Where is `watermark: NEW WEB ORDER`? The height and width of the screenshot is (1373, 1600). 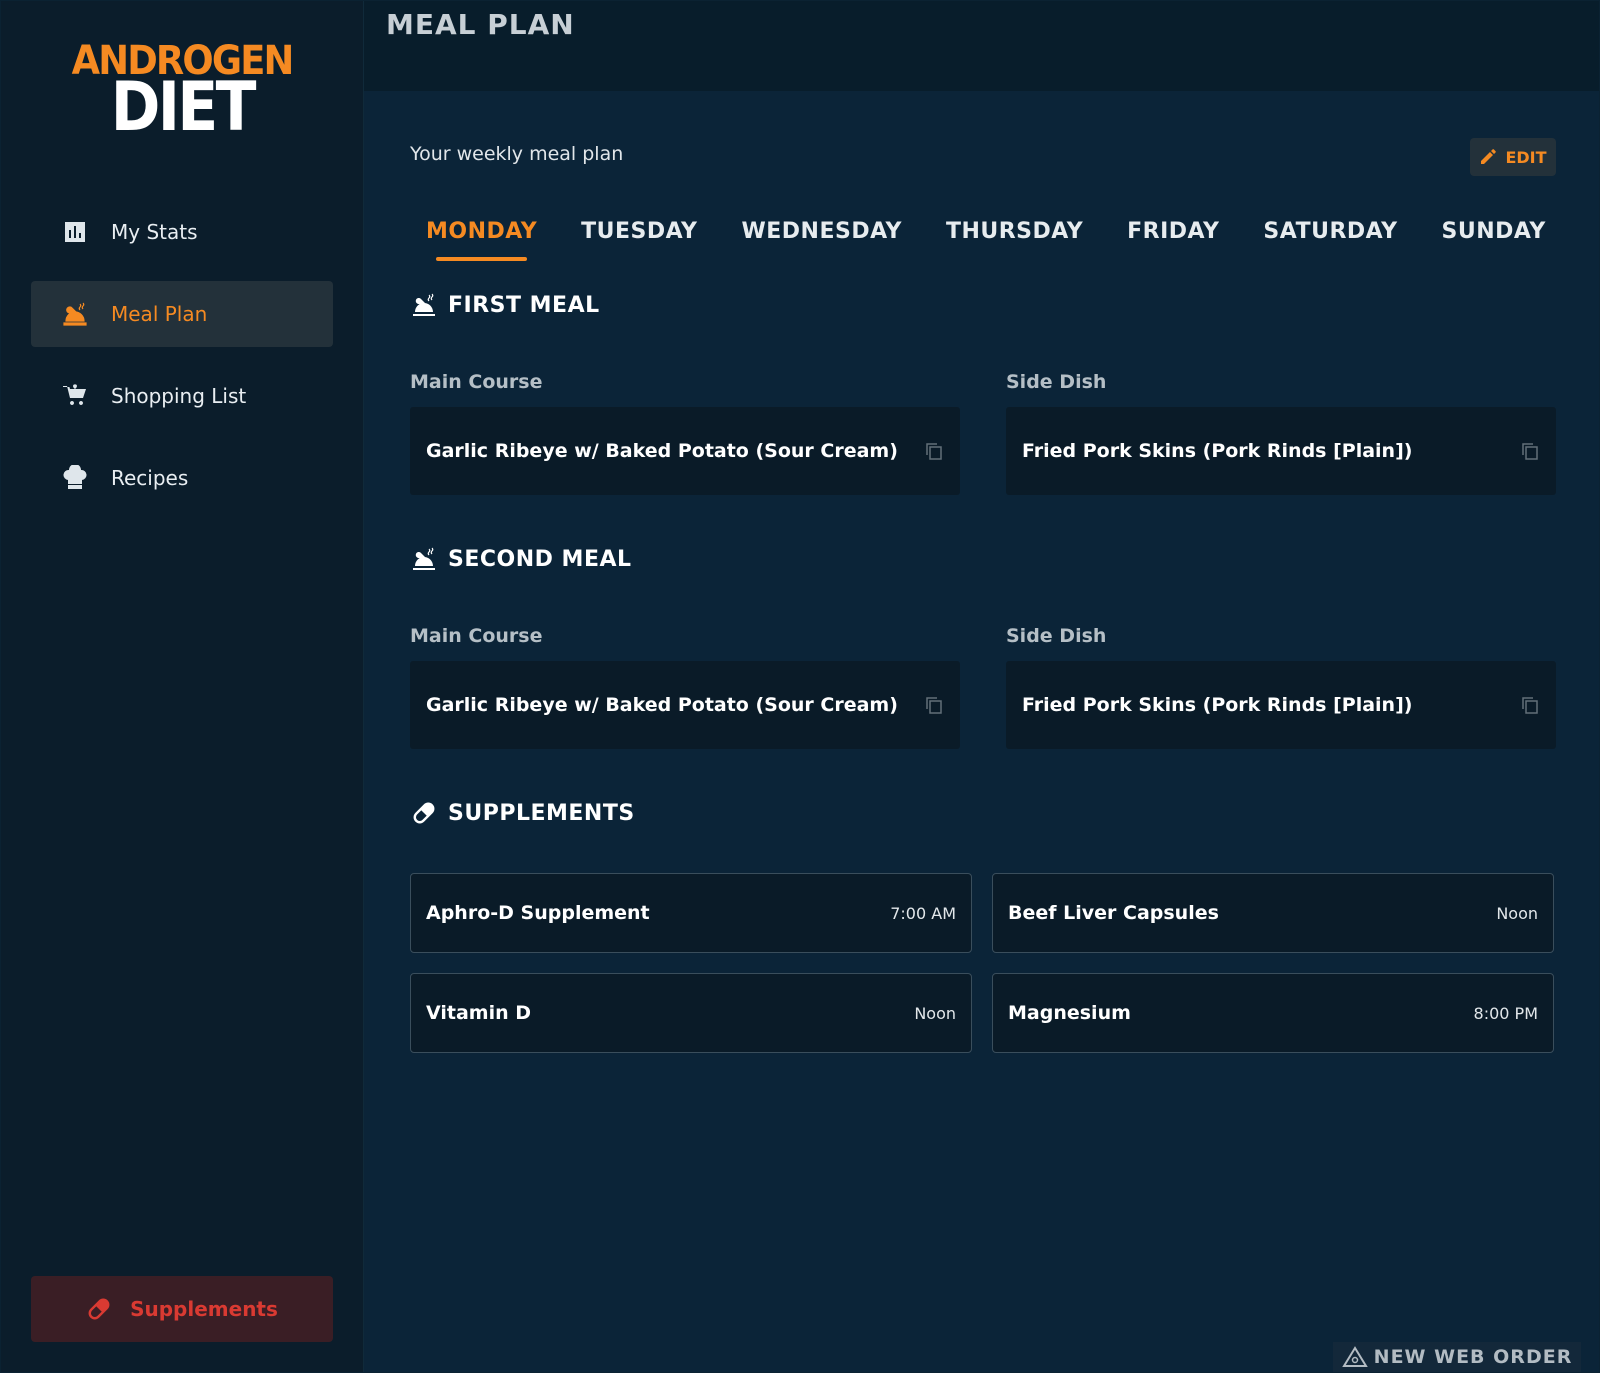
watermark: NEW WEB ORDER is located at coordinates (1457, 1357).